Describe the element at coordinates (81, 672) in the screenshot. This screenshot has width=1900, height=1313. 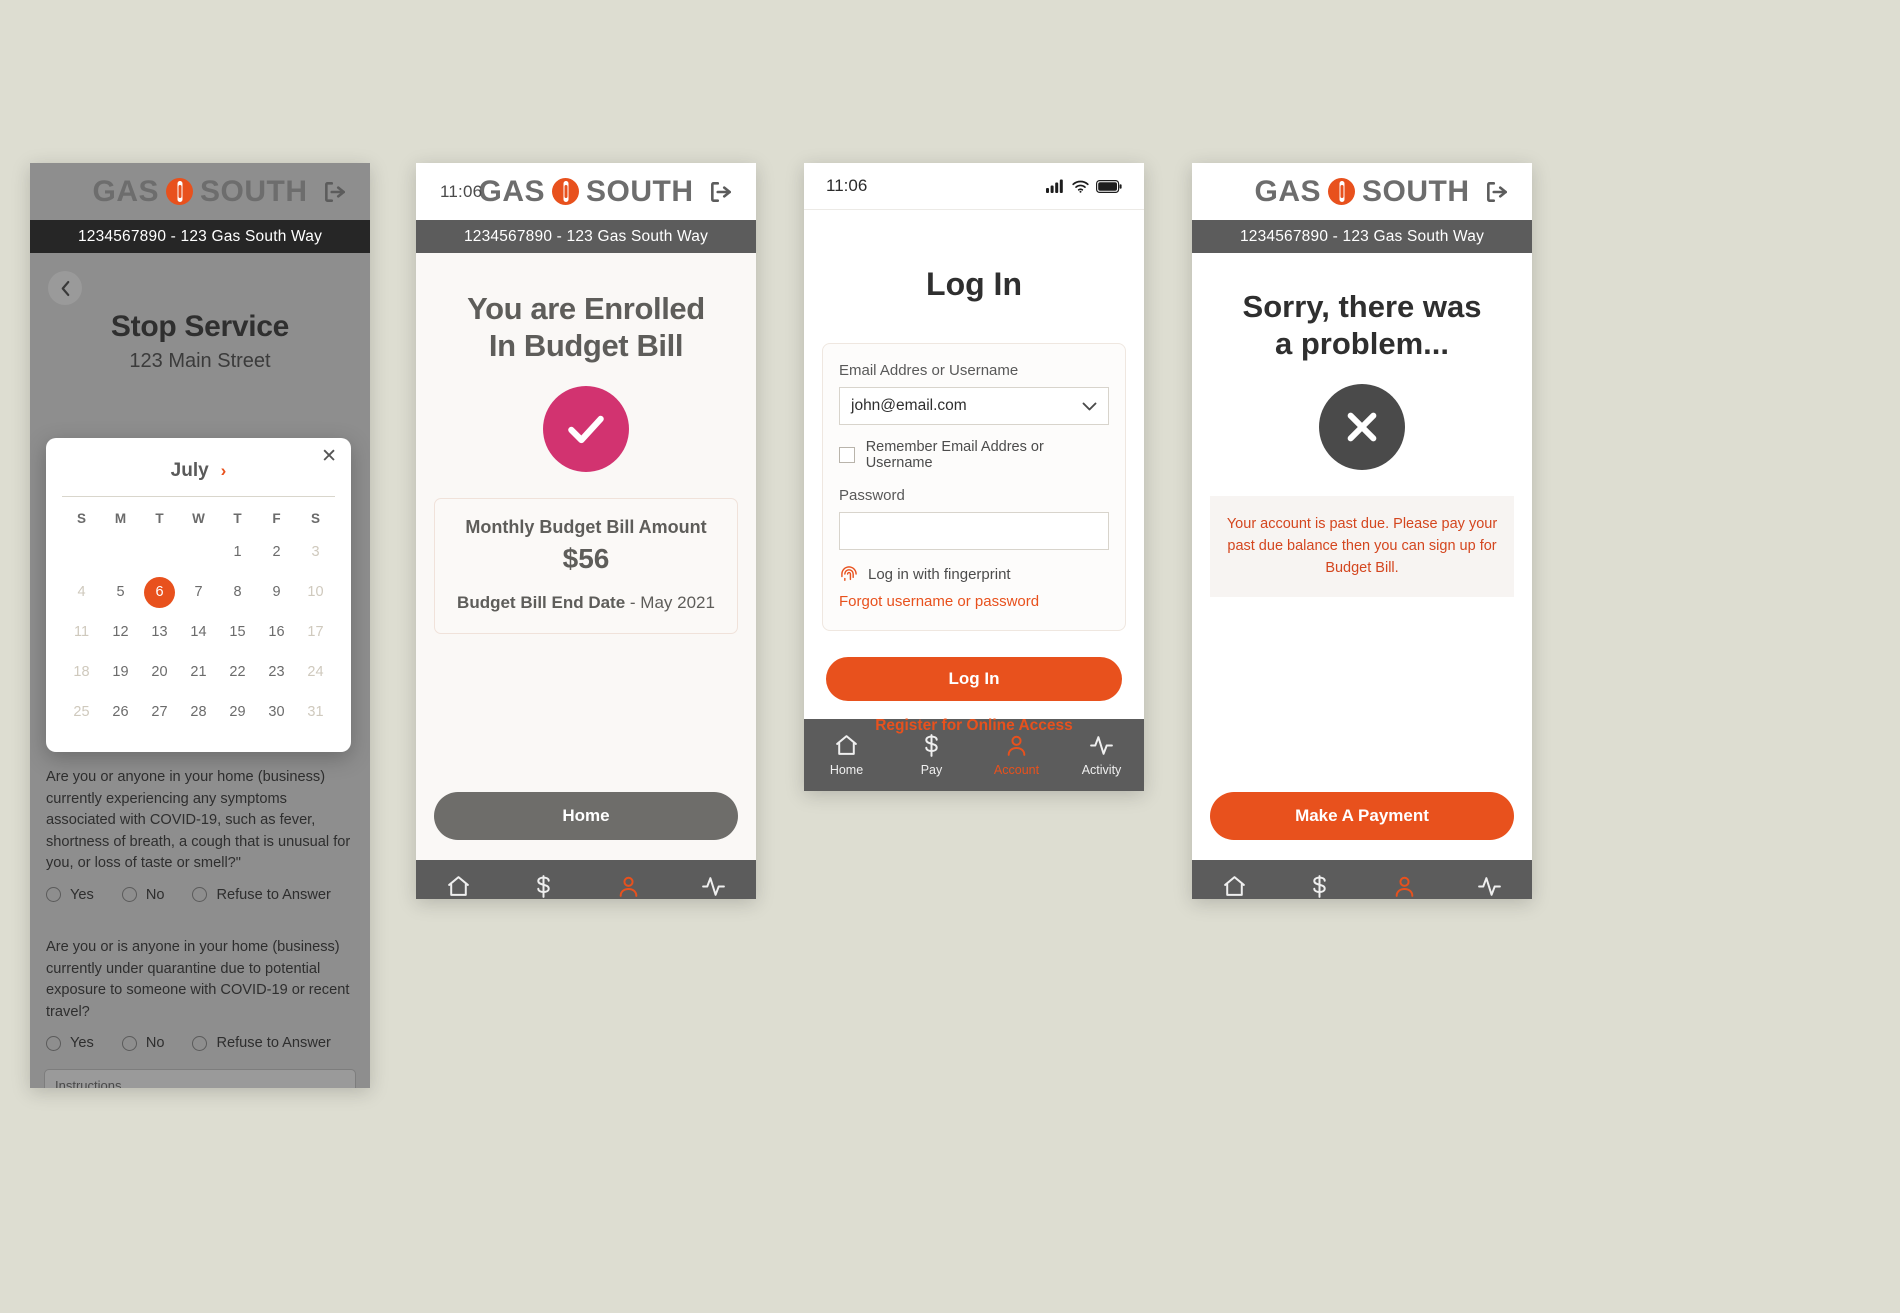
I see `calendar-day: 18` at that location.